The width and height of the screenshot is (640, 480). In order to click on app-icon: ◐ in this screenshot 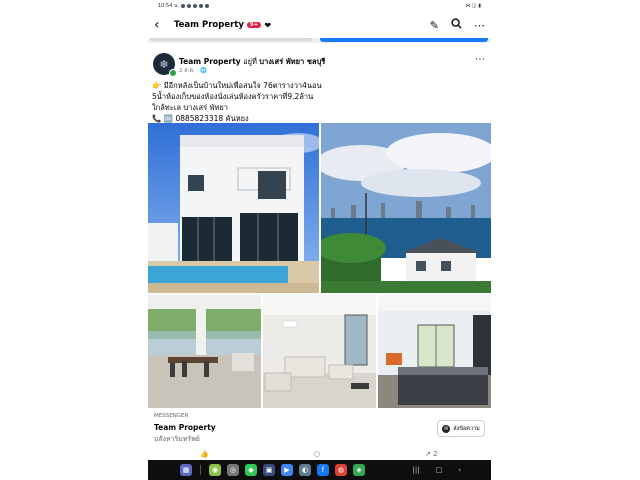, I will do `click(305, 470)`.